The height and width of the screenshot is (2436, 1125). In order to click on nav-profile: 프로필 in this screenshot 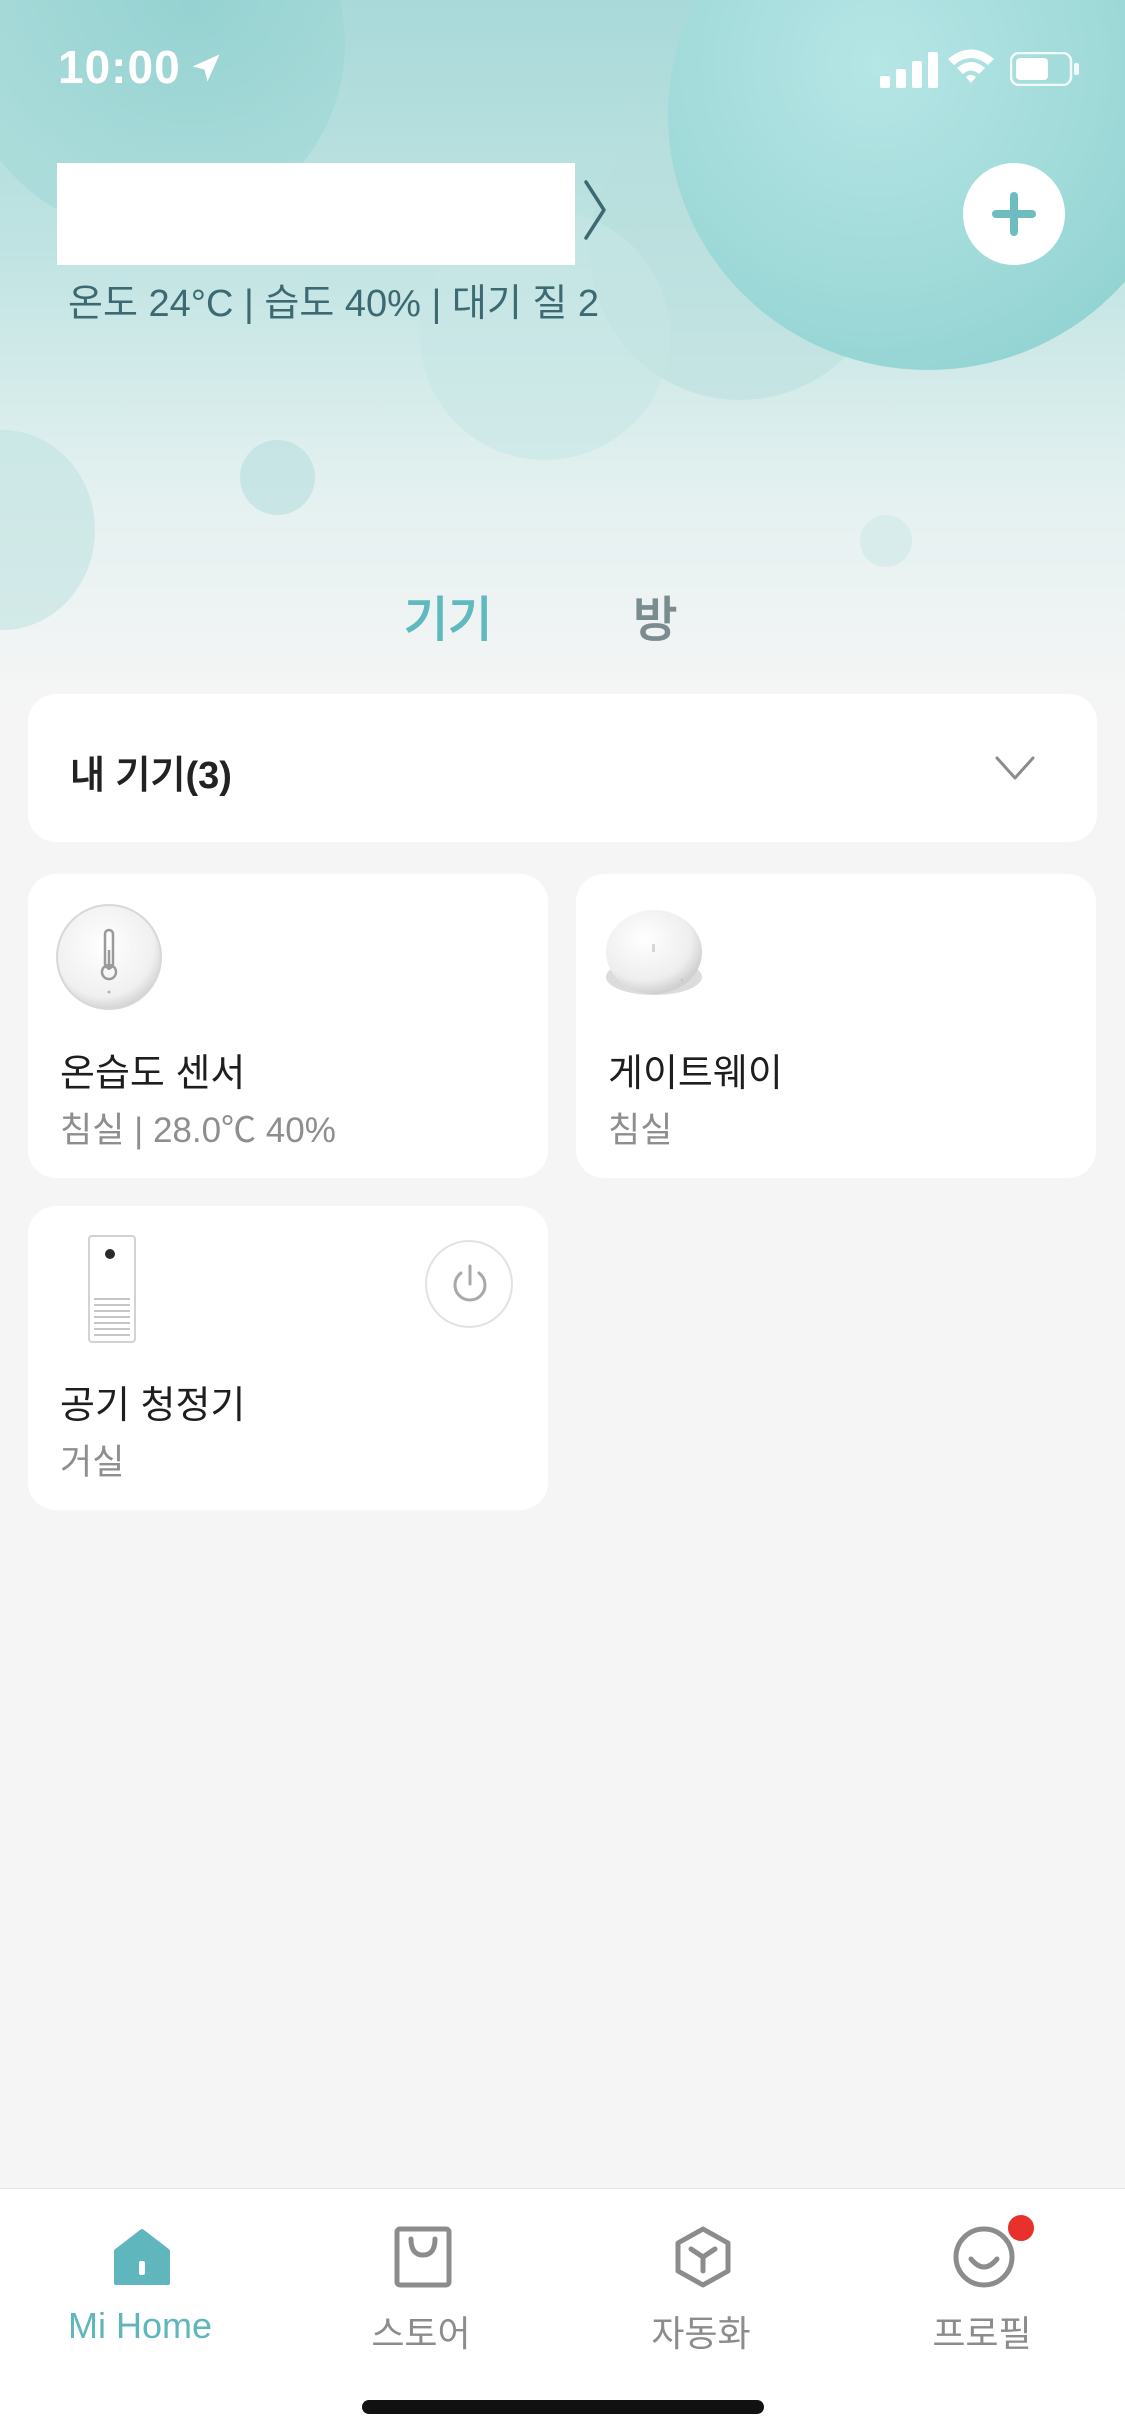, I will do `click(982, 2279)`.